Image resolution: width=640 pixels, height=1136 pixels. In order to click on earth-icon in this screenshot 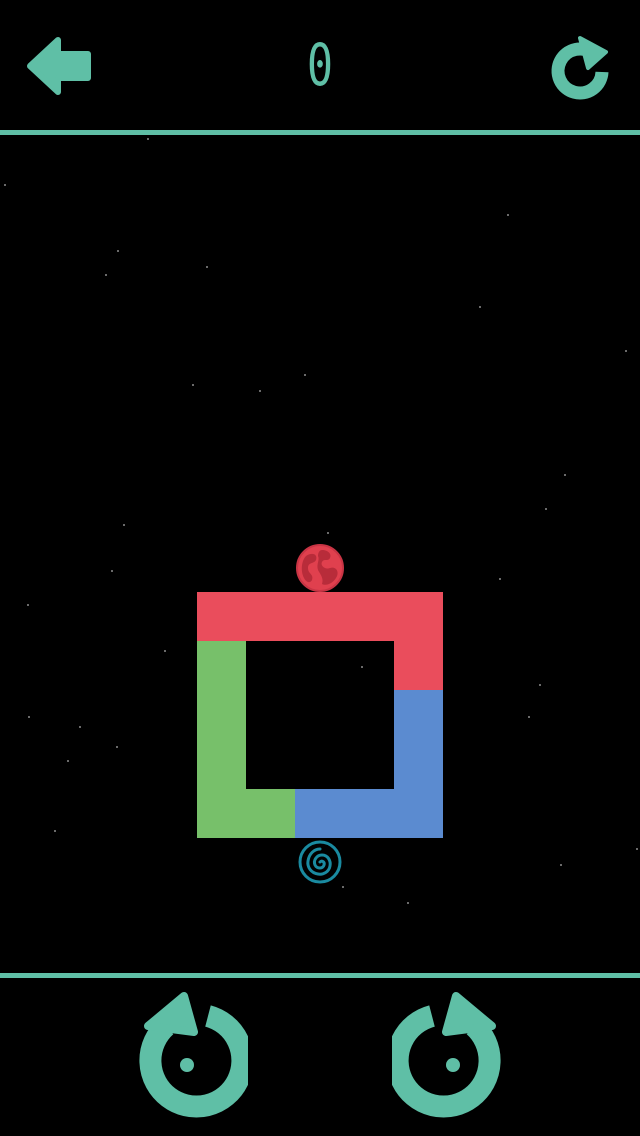, I will do `click(320, 568)`.